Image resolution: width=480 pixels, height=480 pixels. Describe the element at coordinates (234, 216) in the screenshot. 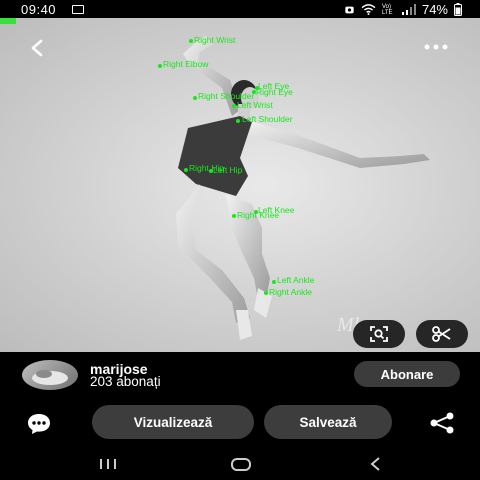

I see `pose-dot-right-knee` at that location.